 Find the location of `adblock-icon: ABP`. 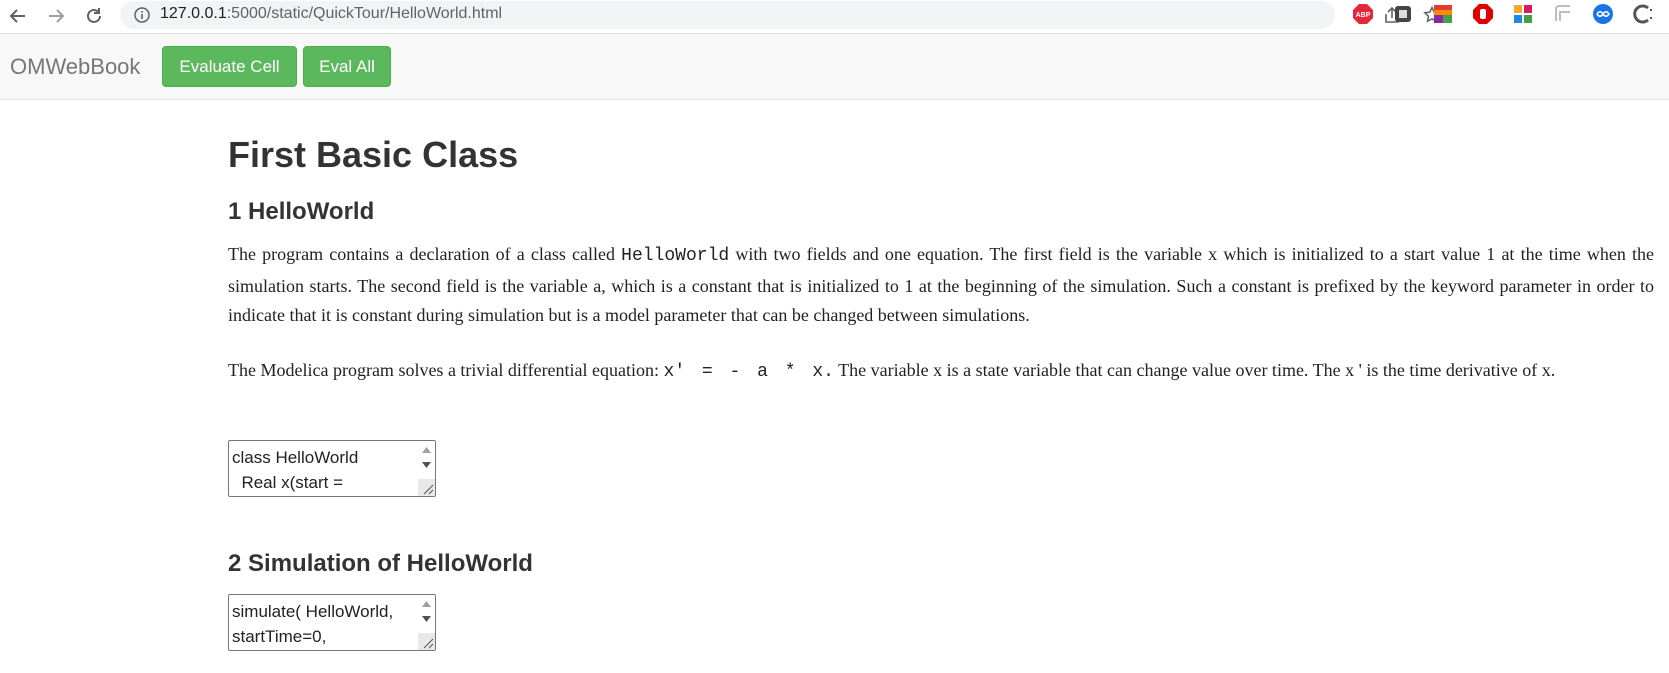

adblock-icon: ABP is located at coordinates (1363, 14).